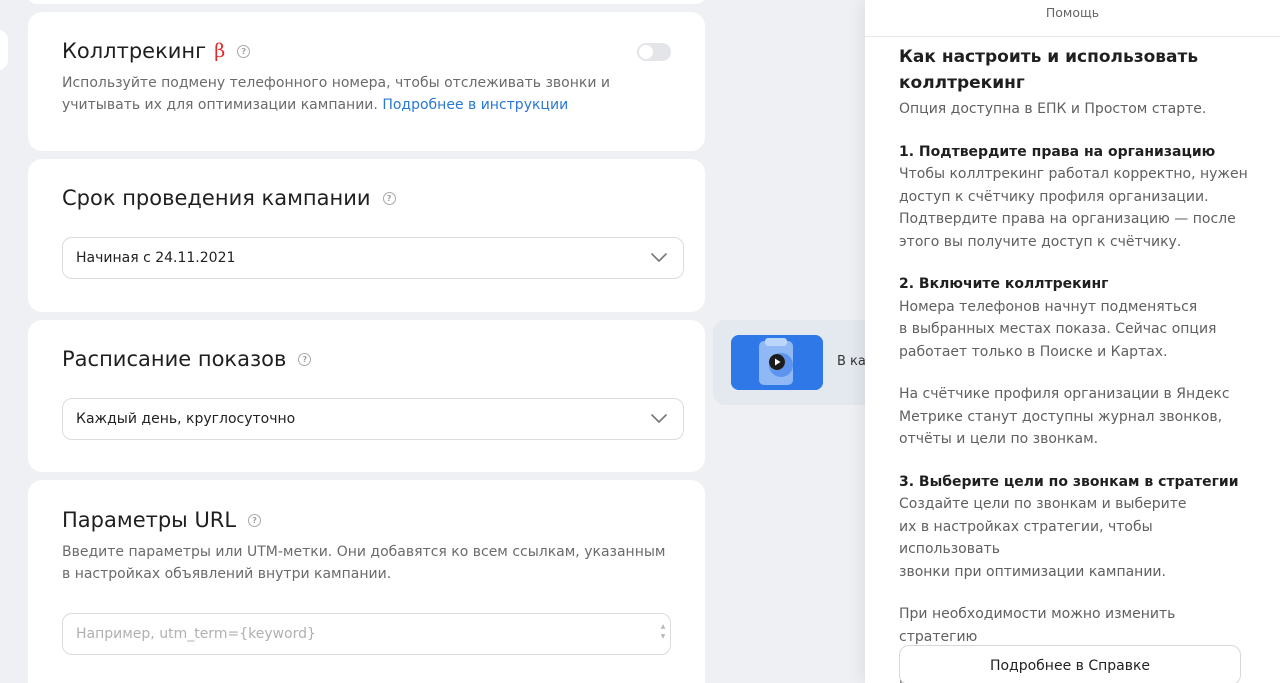  I want to click on url-params-title-text: Параметры URL, so click(149, 520).